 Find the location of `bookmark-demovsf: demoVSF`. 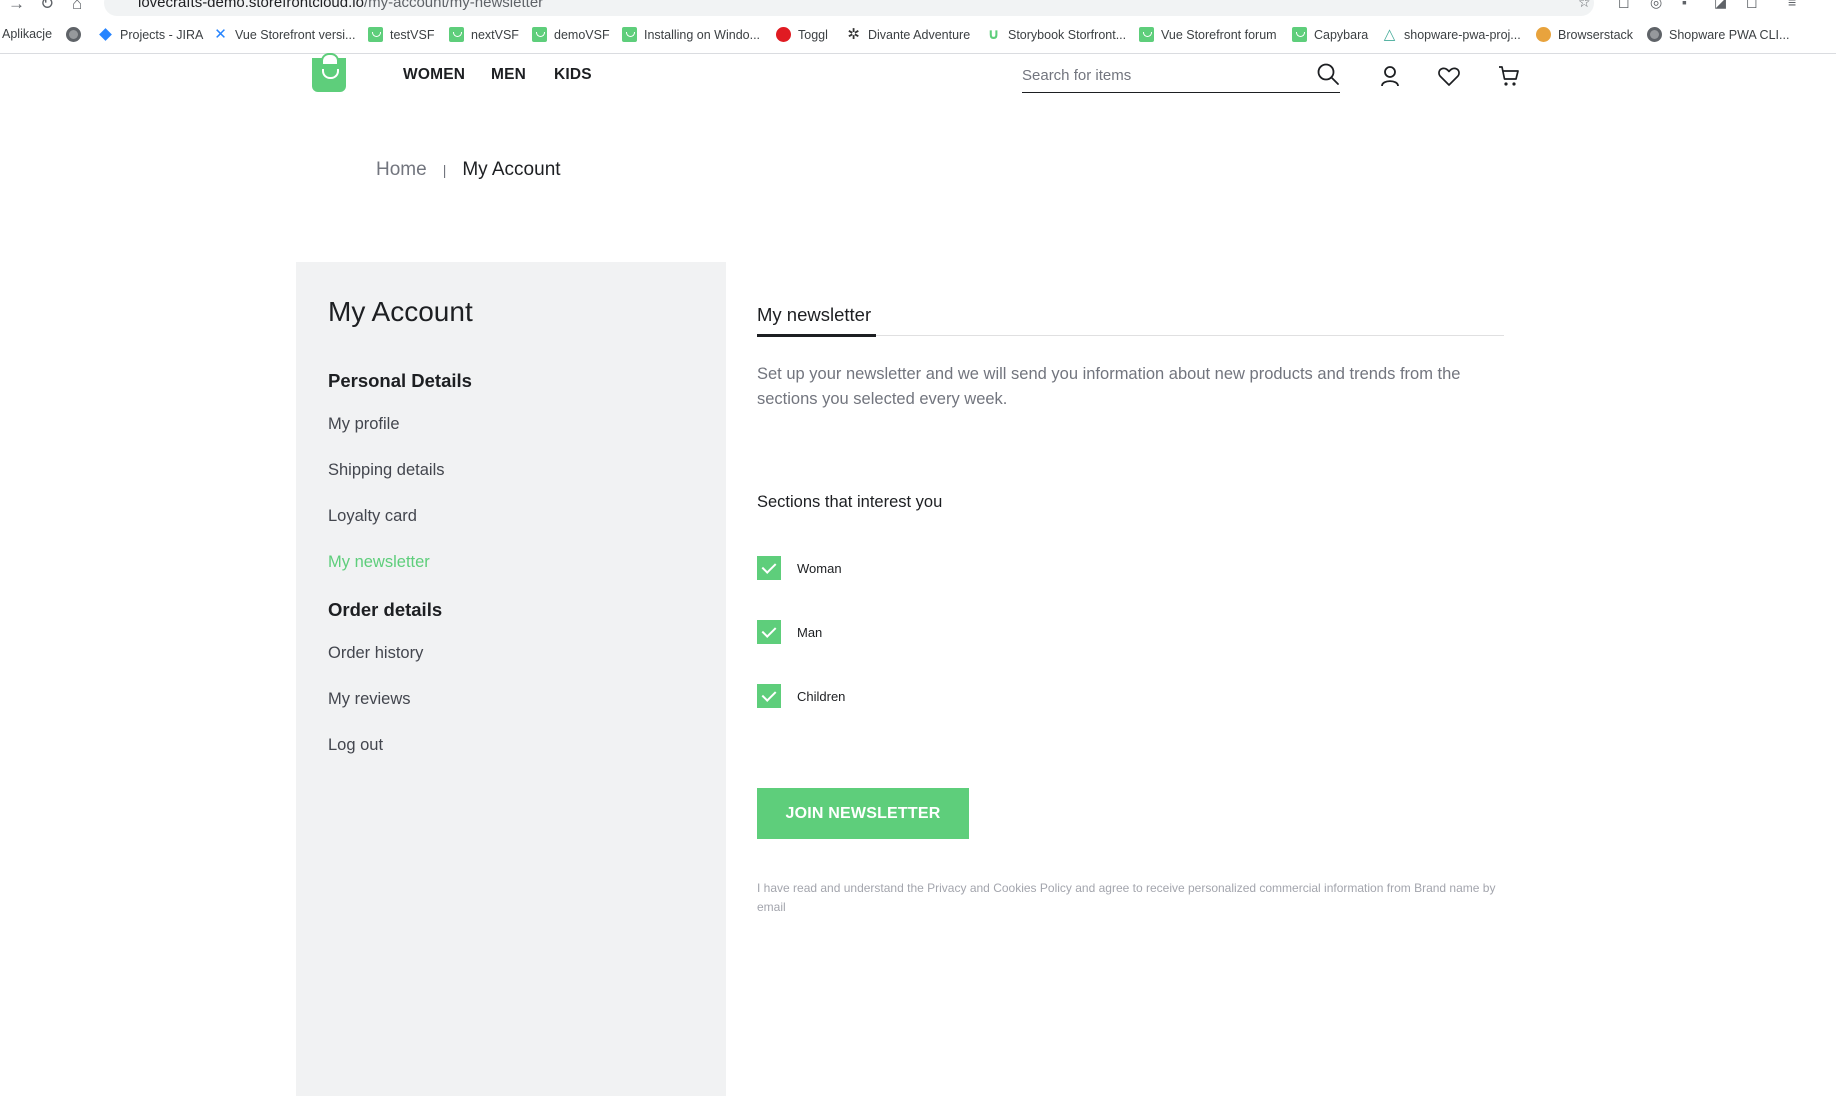

bookmark-demovsf: demoVSF is located at coordinates (571, 34).